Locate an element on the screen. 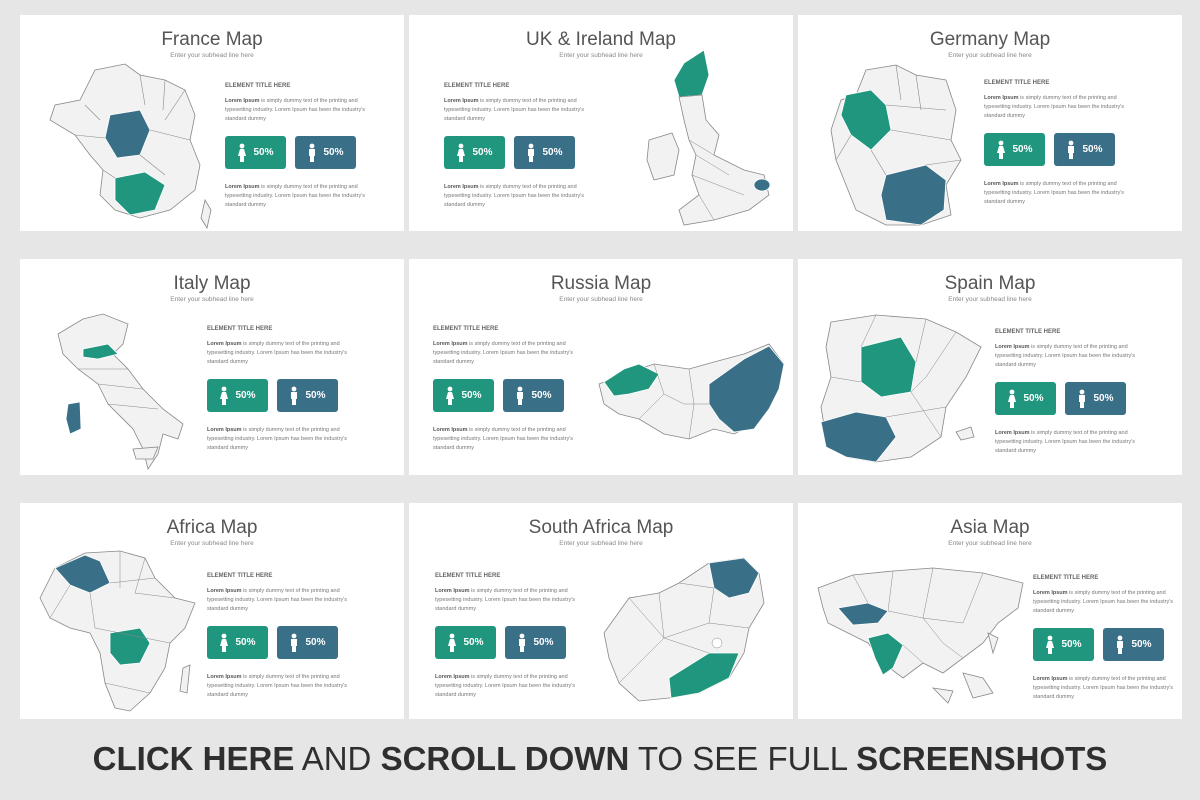  africa-map is located at coordinates (117, 631).